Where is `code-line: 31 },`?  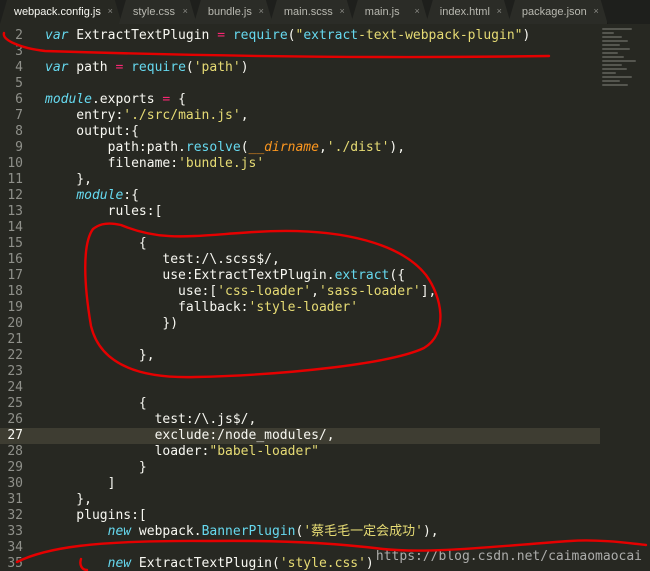
code-line: 31 }, is located at coordinates (300, 500).